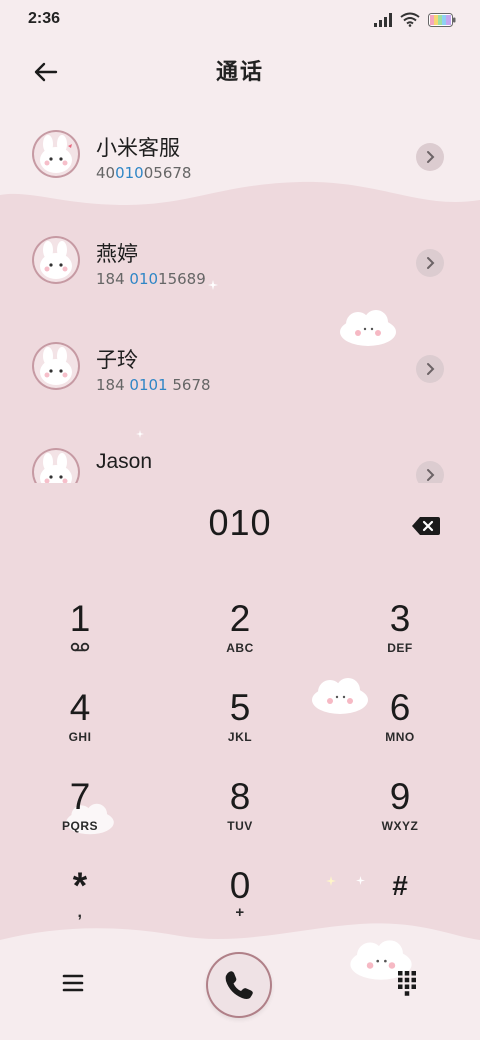 The width and height of the screenshot is (480, 1040). I want to click on dial-key-9: 9 WXYZ, so click(400, 814).